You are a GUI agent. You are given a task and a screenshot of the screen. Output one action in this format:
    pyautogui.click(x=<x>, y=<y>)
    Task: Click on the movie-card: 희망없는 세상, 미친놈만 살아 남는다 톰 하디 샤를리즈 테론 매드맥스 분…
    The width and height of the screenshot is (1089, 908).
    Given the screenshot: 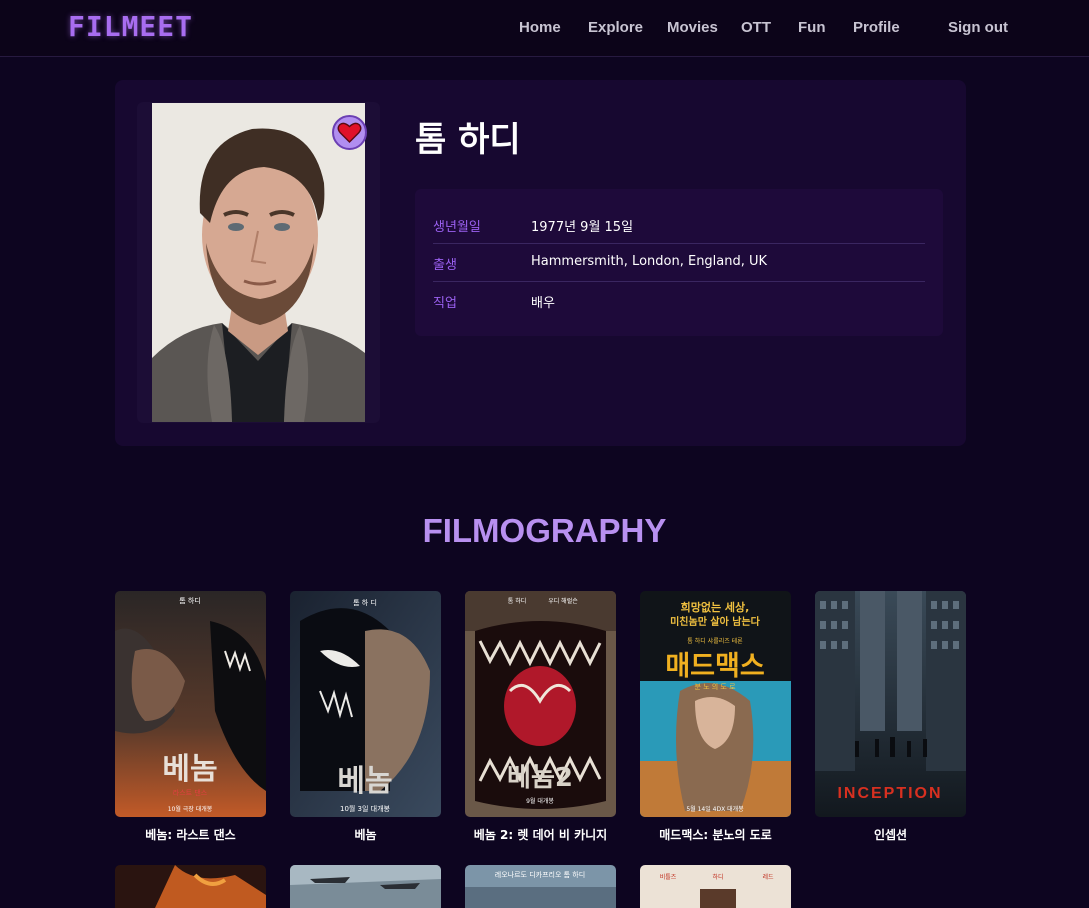 What is the action you would take?
    pyautogui.click(x=715, y=717)
    